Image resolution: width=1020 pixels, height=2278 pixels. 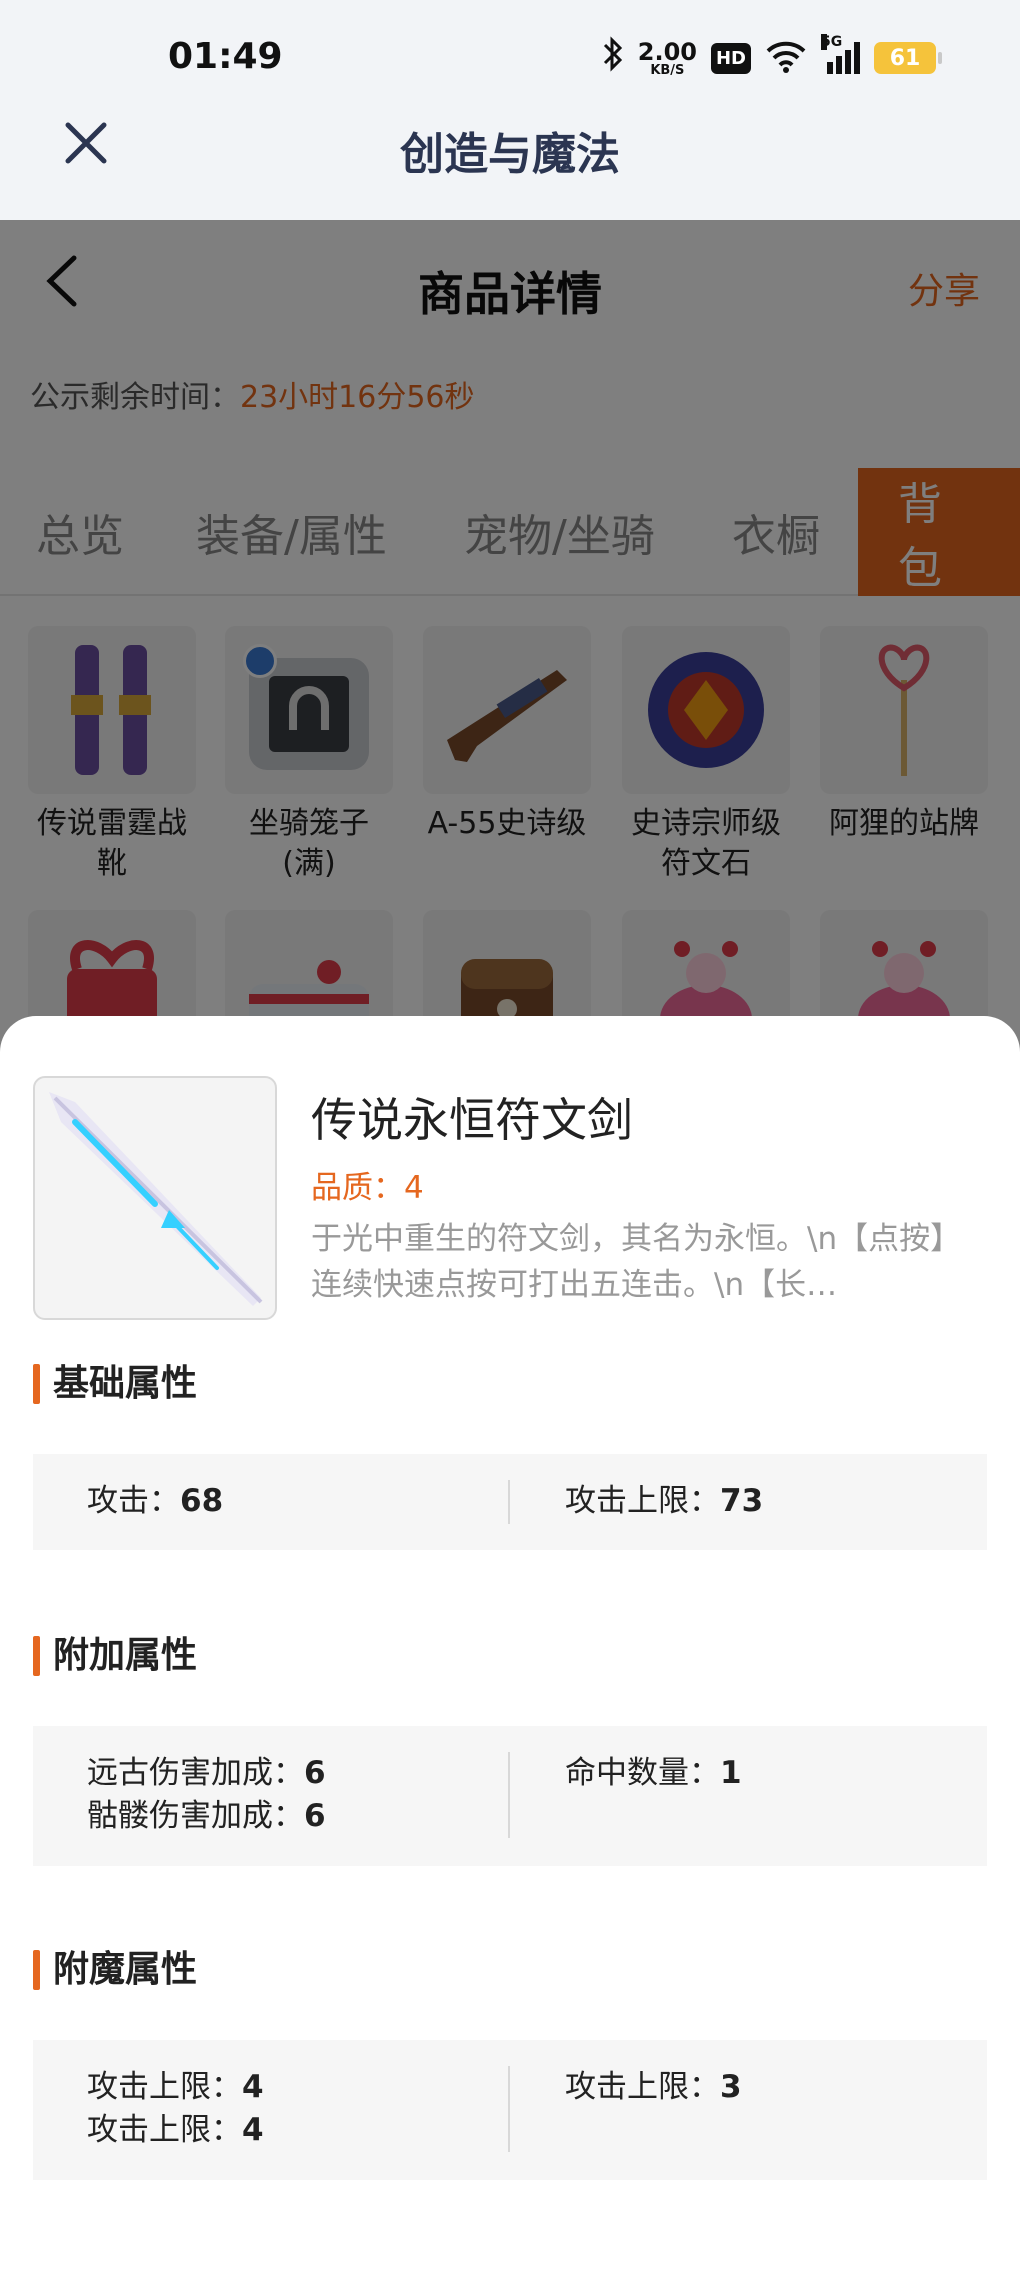 What do you see at coordinates (115, 1384) in the screenshot?
I see `section-title-basic: 基础属性` at bounding box center [115, 1384].